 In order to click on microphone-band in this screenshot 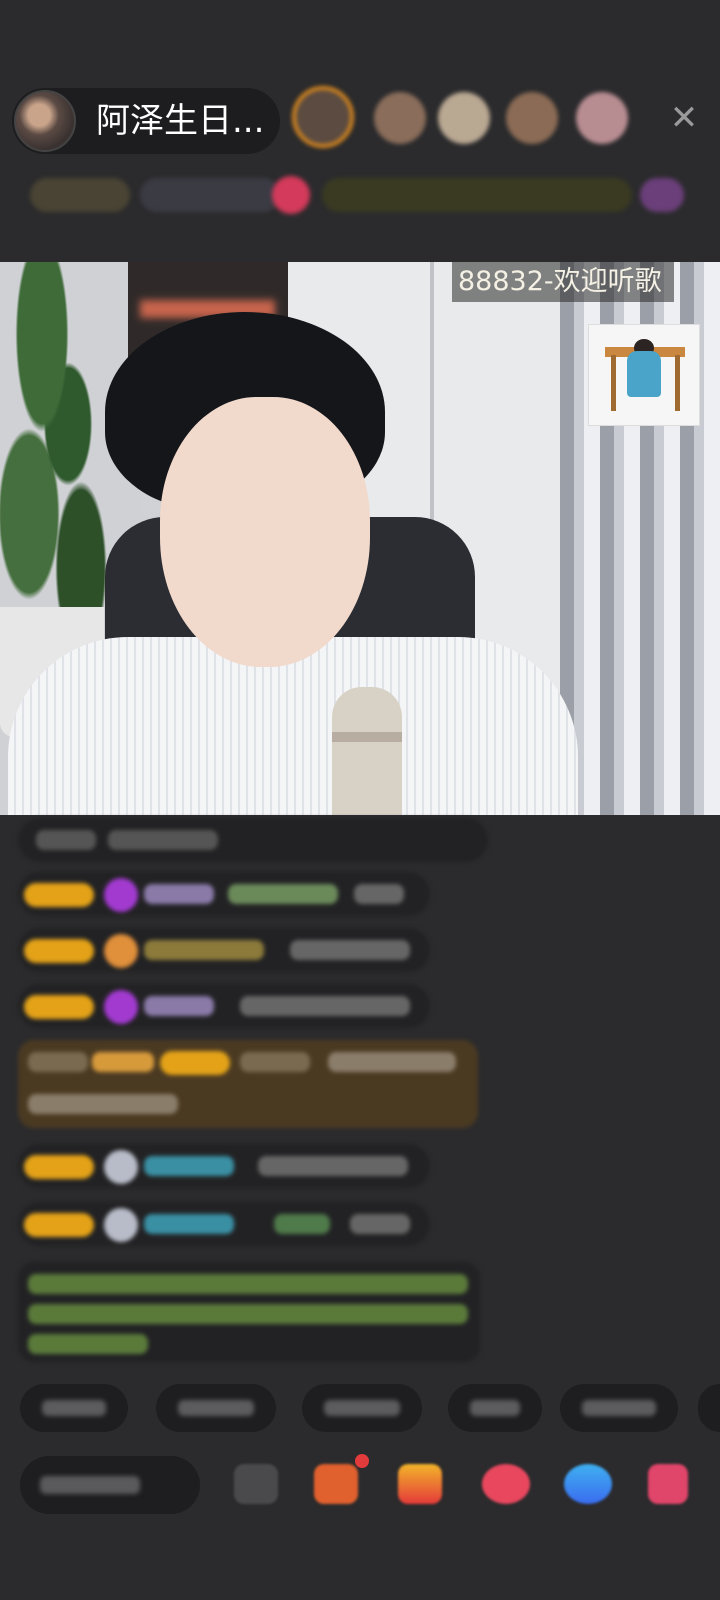, I will do `click(367, 737)`.